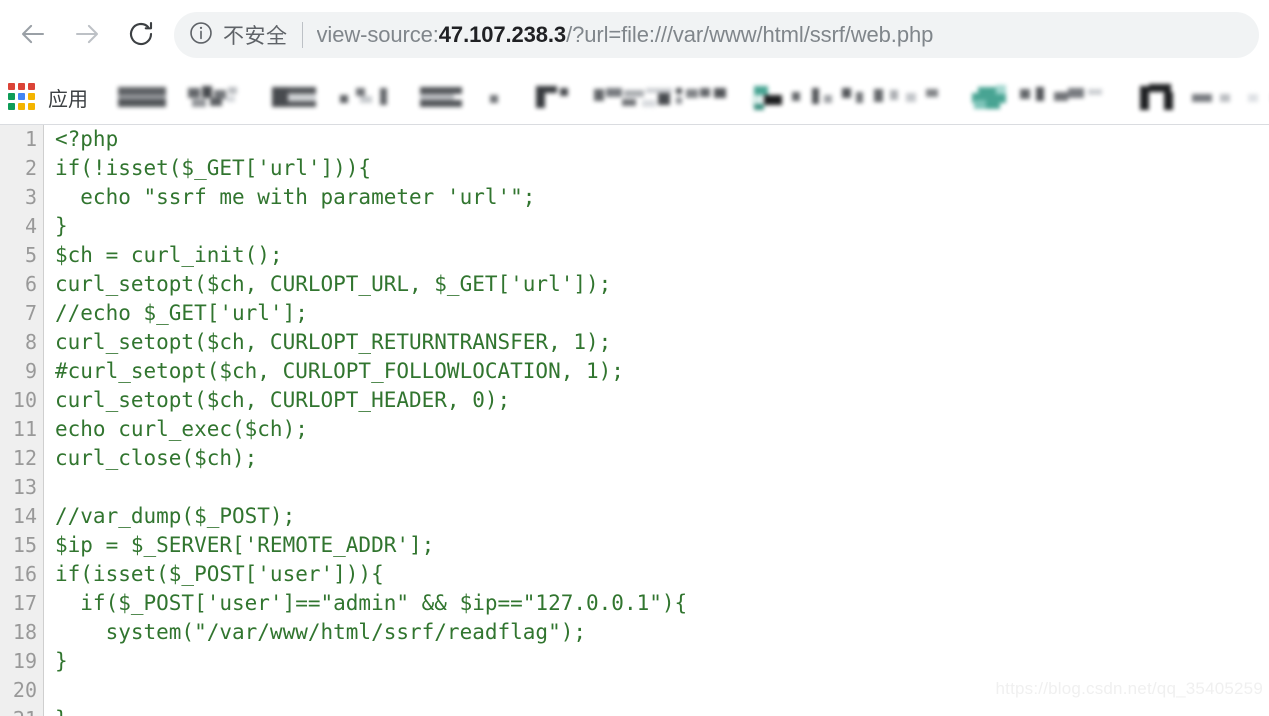 The height and width of the screenshot is (716, 1269). Describe the element at coordinates (365, 545) in the screenshot. I see `code-text: $ip = $_SERVER['REMOTE_ADDR'];` at that location.